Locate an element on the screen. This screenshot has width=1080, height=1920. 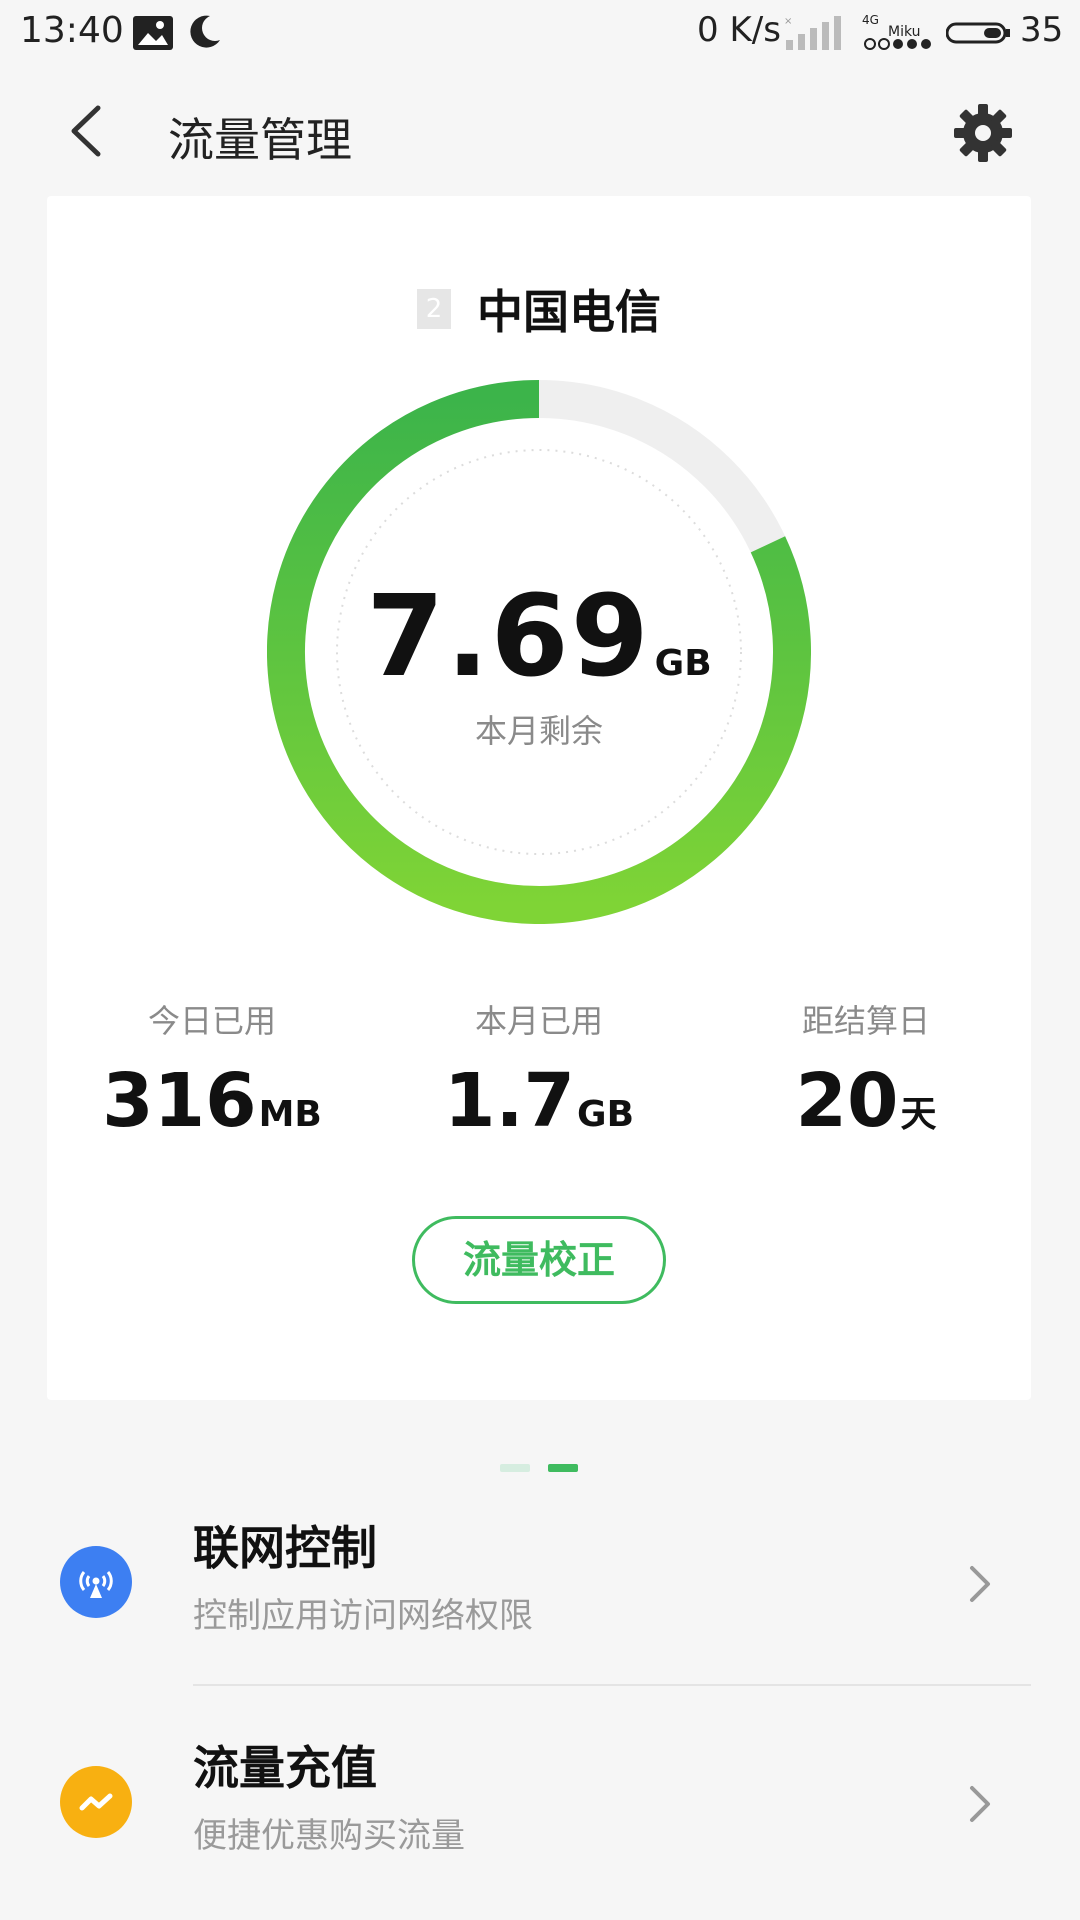
gear-icon is located at coordinates (983, 133).